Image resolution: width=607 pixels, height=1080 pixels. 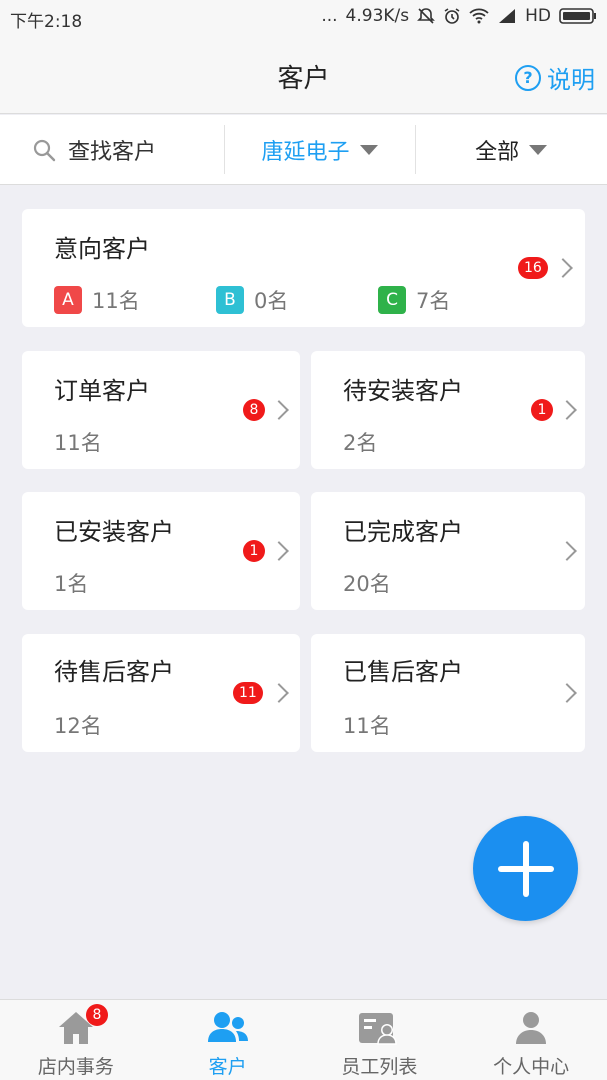 I want to click on help-icon: ?, so click(x=528, y=77).